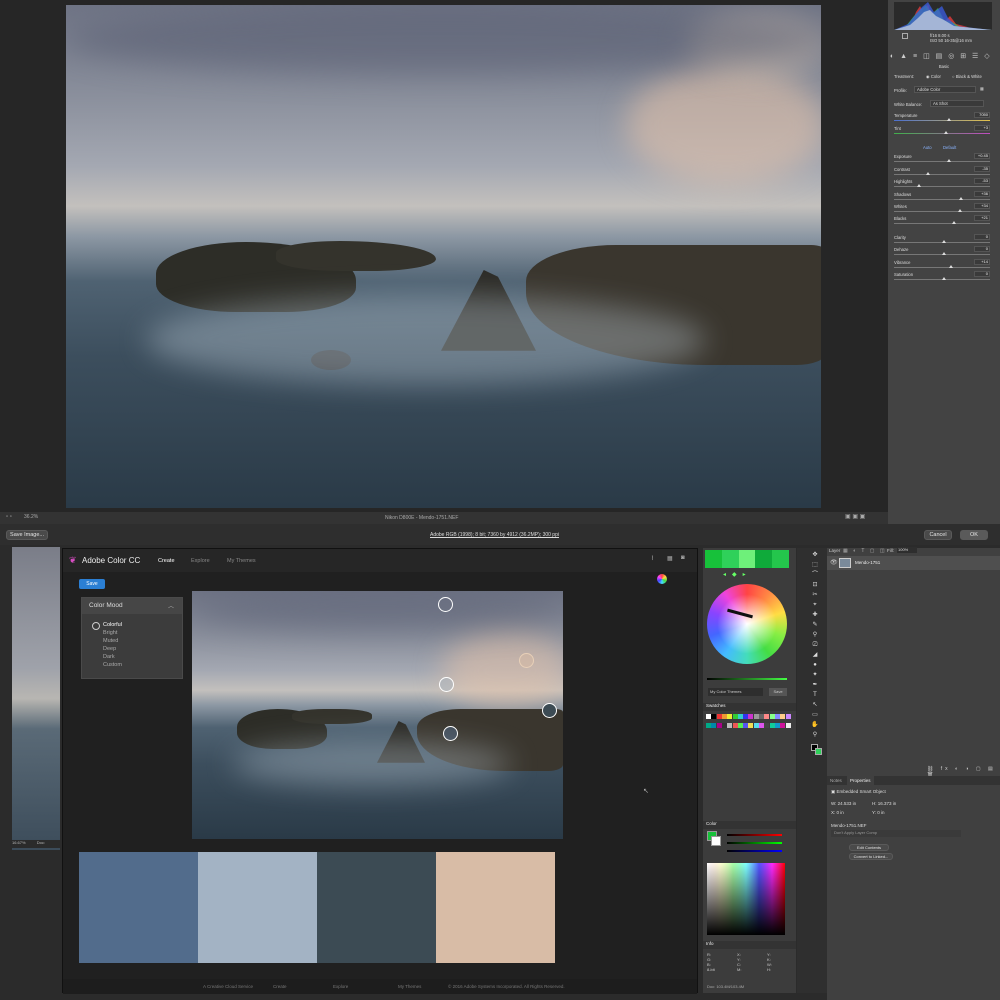  I want to click on auto-link: Auto, so click(927, 147).